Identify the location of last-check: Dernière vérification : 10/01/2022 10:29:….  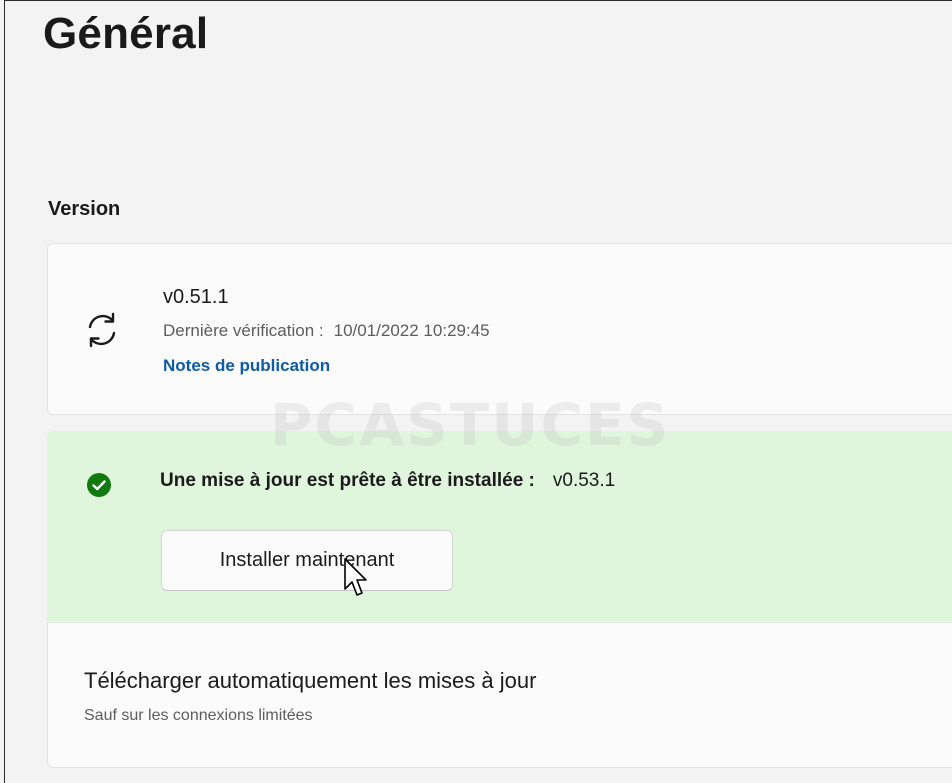
(326, 331).